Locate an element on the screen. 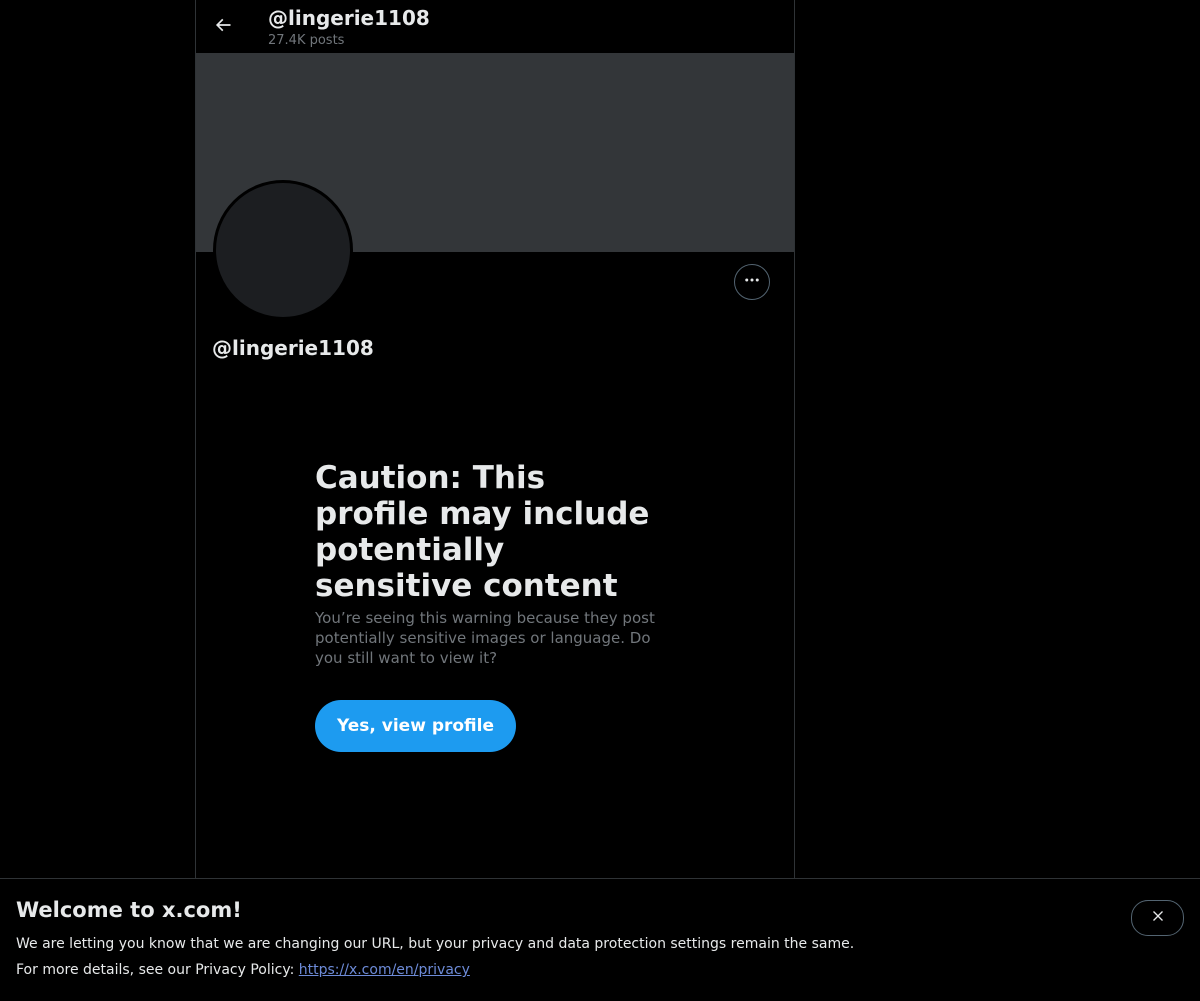 The height and width of the screenshot is (1001, 1200). profile-handle: @lingerie1108 is located at coordinates (293, 348).